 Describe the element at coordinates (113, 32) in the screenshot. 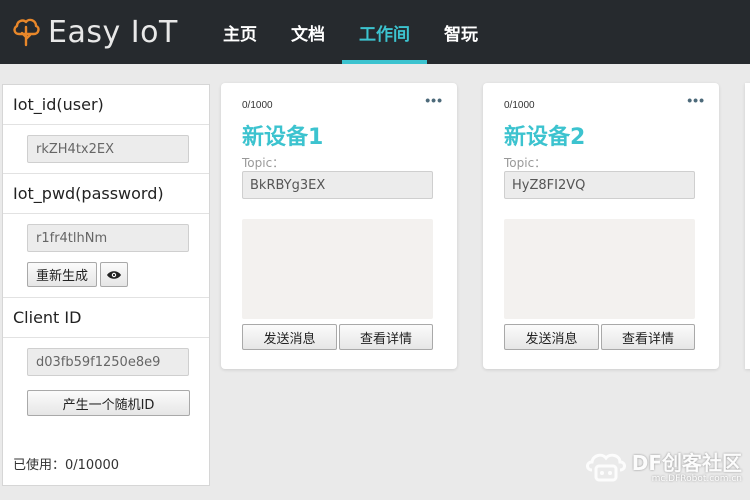

I see `brand-name: Easy IoT` at that location.